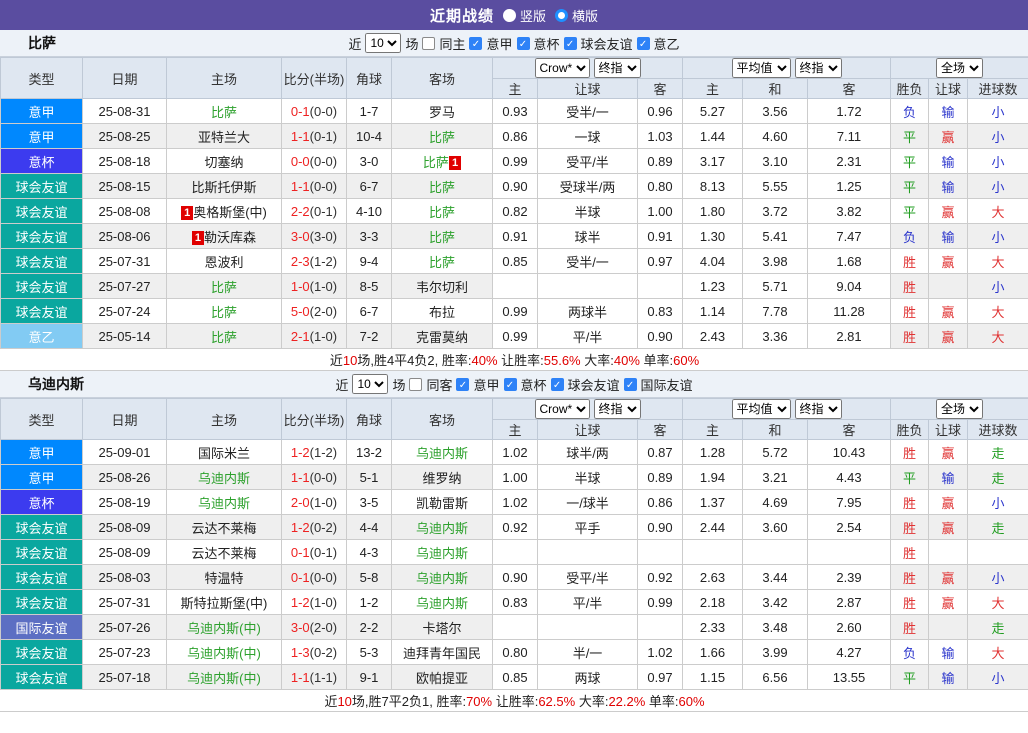 The width and height of the screenshot is (1028, 733). What do you see at coordinates (592, 701) in the screenshot?
I see `summary-segment: 大率:` at bounding box center [592, 701].